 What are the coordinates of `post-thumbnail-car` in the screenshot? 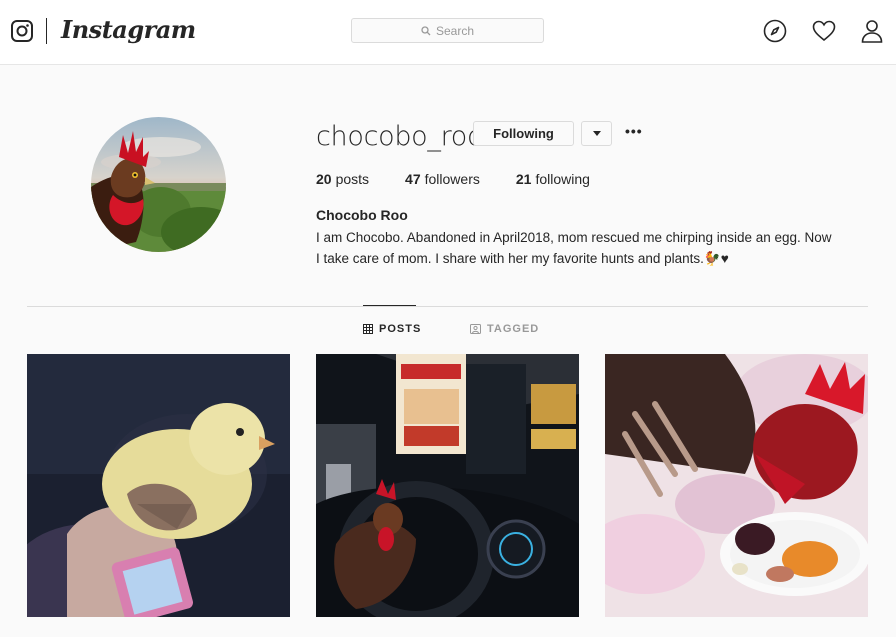 It's located at (447, 485).